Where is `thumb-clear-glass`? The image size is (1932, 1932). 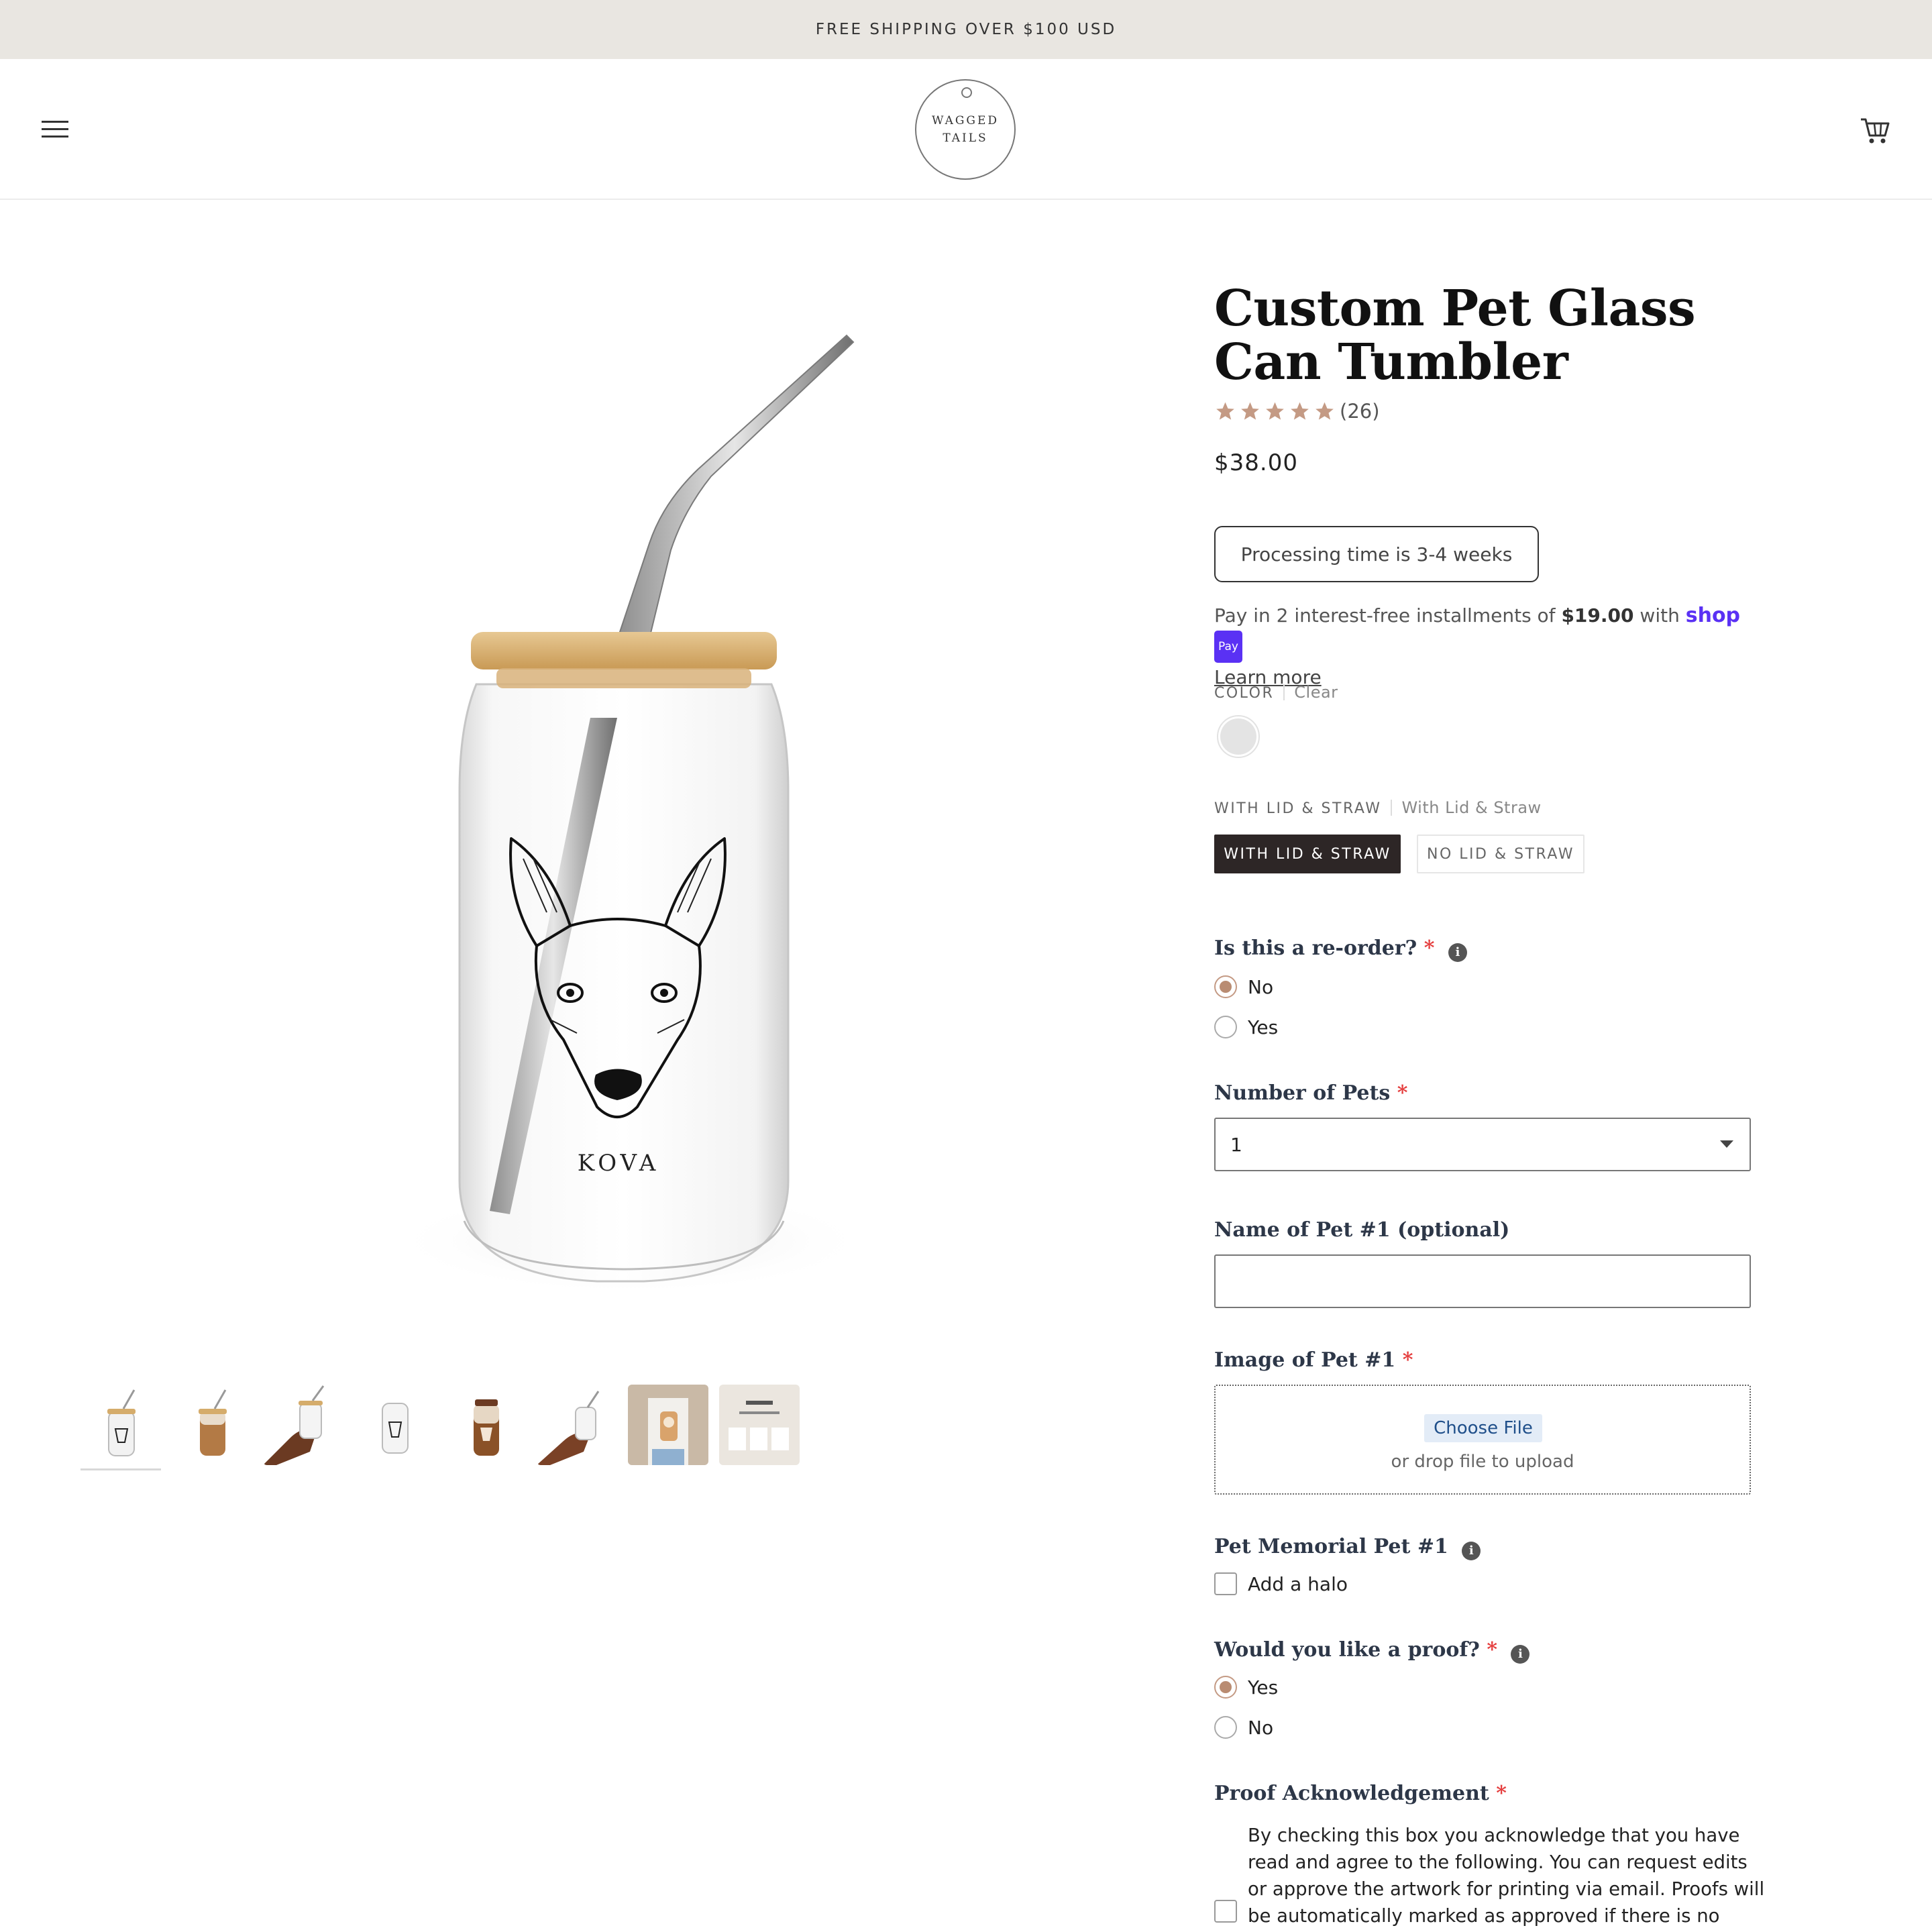
thumb-clear-glass is located at coordinates (120, 1425).